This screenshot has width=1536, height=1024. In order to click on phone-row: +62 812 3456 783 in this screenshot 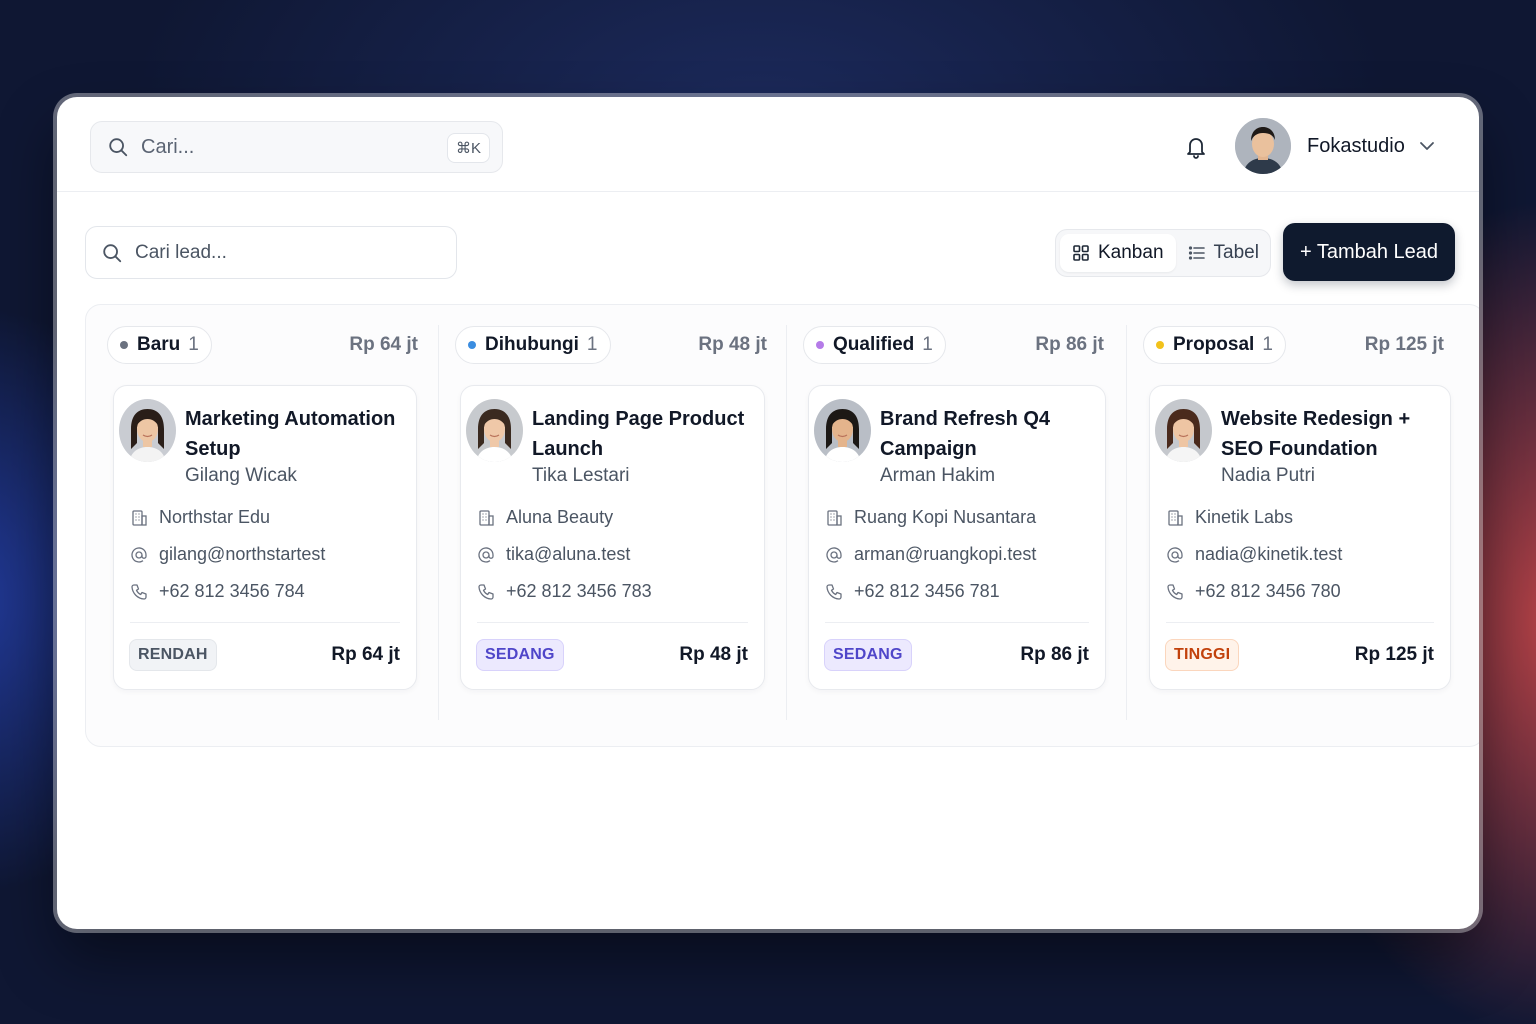, I will do `click(564, 591)`.